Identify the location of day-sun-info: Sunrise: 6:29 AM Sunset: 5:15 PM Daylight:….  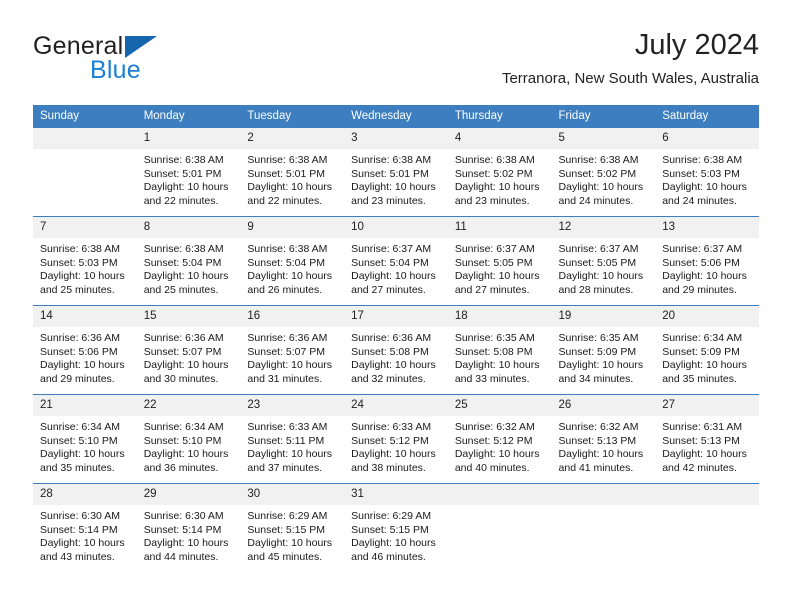
(396, 534).